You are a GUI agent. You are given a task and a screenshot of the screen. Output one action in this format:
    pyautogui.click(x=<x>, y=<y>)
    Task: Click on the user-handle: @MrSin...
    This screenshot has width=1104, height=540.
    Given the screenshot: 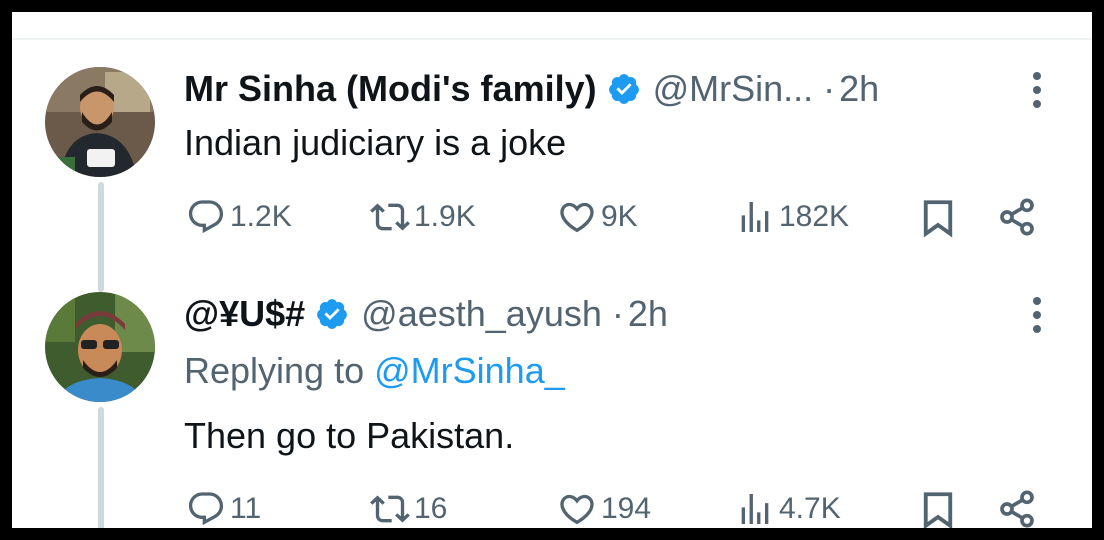 What is the action you would take?
    pyautogui.click(x=733, y=89)
    